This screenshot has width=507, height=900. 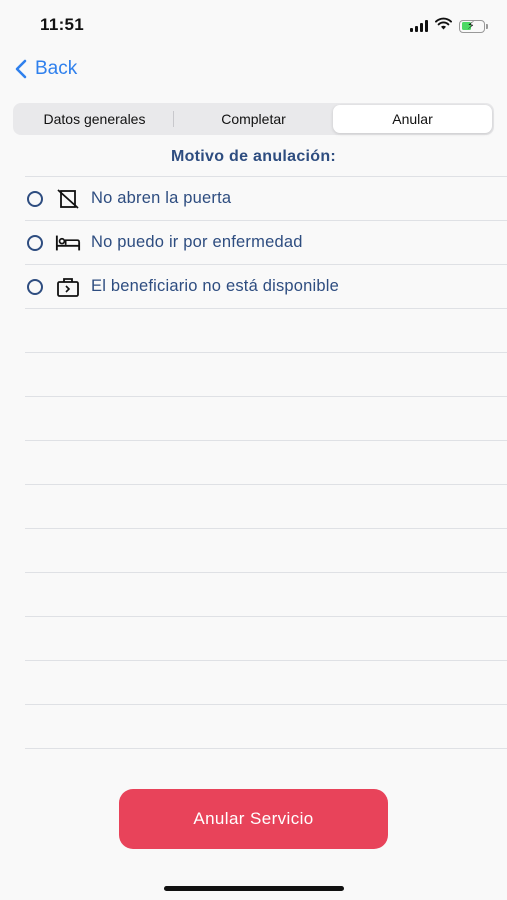 I want to click on chevron-left-icon, so click(x=21, y=69).